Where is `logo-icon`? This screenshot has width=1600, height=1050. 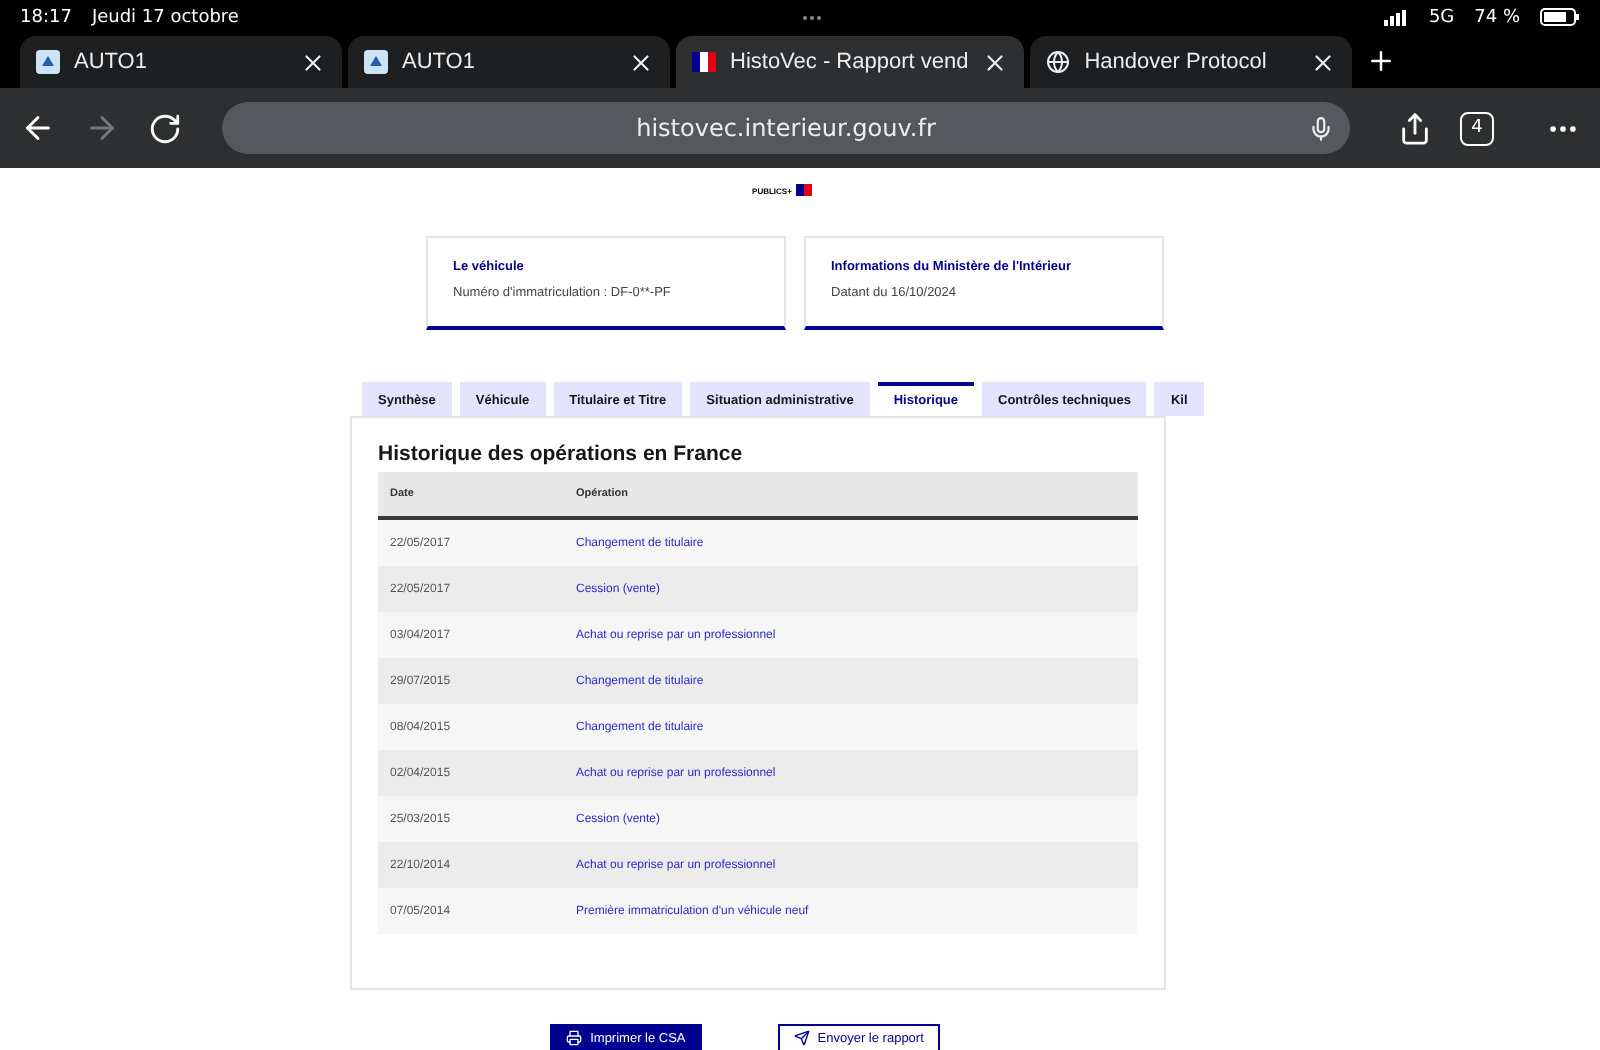
logo-icon is located at coordinates (803, 190).